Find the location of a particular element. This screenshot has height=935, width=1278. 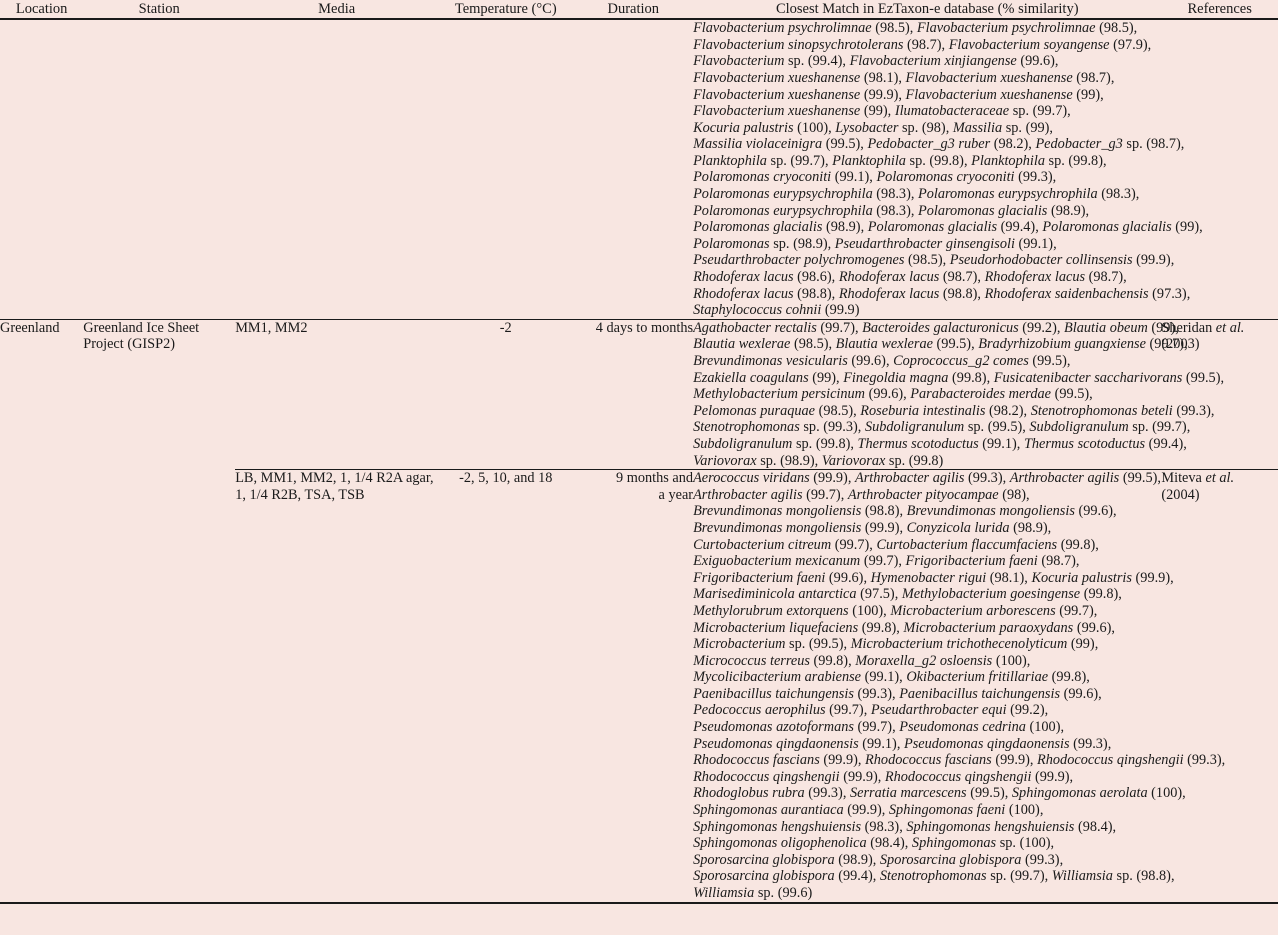

column-header-media: Media is located at coordinates (337, 10).